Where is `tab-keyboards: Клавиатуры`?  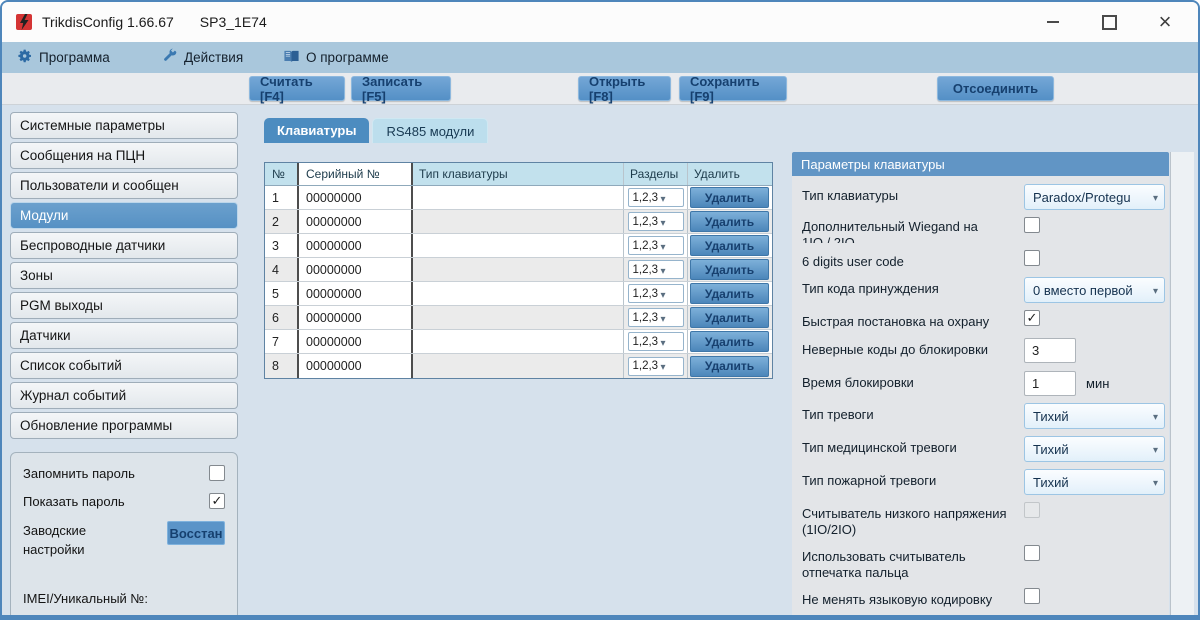
tab-keyboards: Клавиатуры is located at coordinates (317, 130).